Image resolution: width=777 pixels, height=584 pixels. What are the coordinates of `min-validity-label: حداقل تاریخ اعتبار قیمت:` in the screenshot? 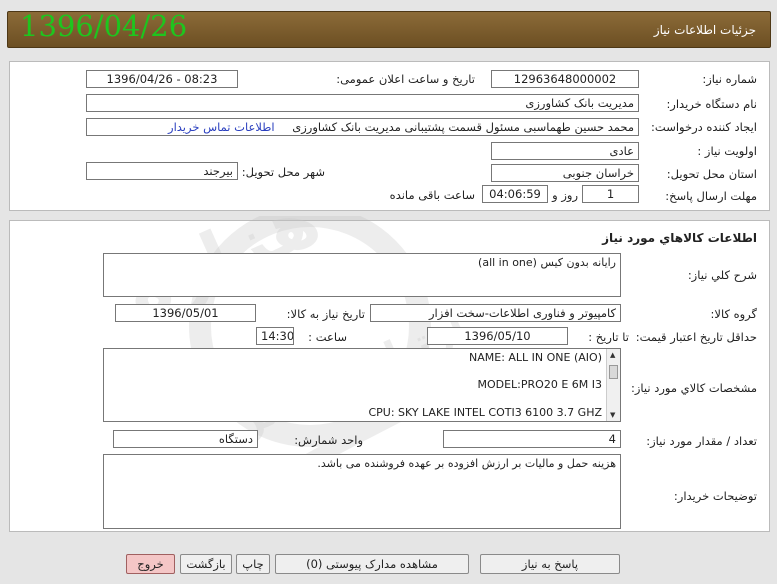 It's located at (696, 337).